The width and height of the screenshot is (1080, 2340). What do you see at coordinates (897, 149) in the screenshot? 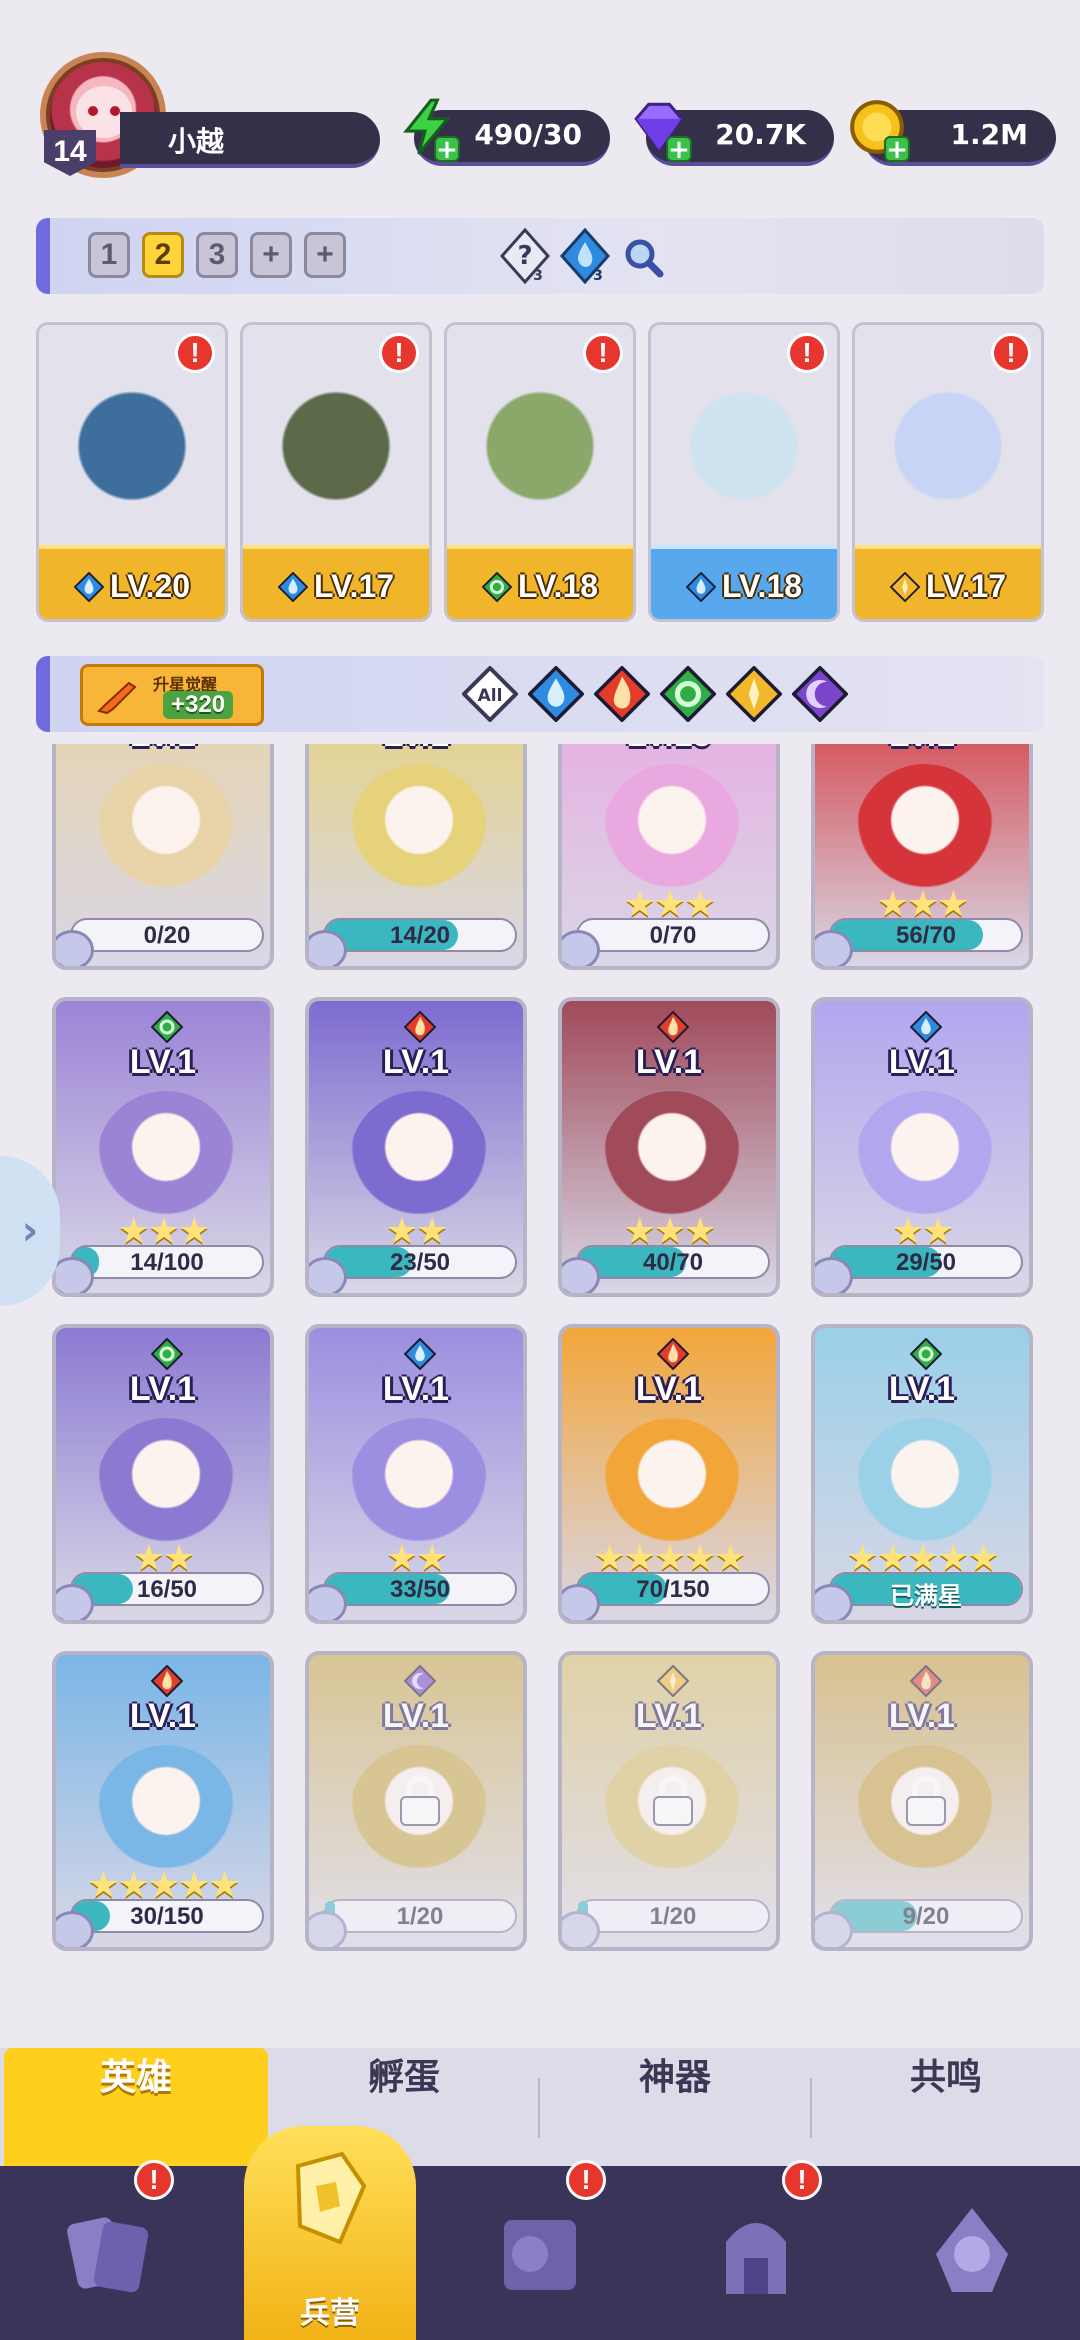
I see `gold-add-icon: +` at bounding box center [897, 149].